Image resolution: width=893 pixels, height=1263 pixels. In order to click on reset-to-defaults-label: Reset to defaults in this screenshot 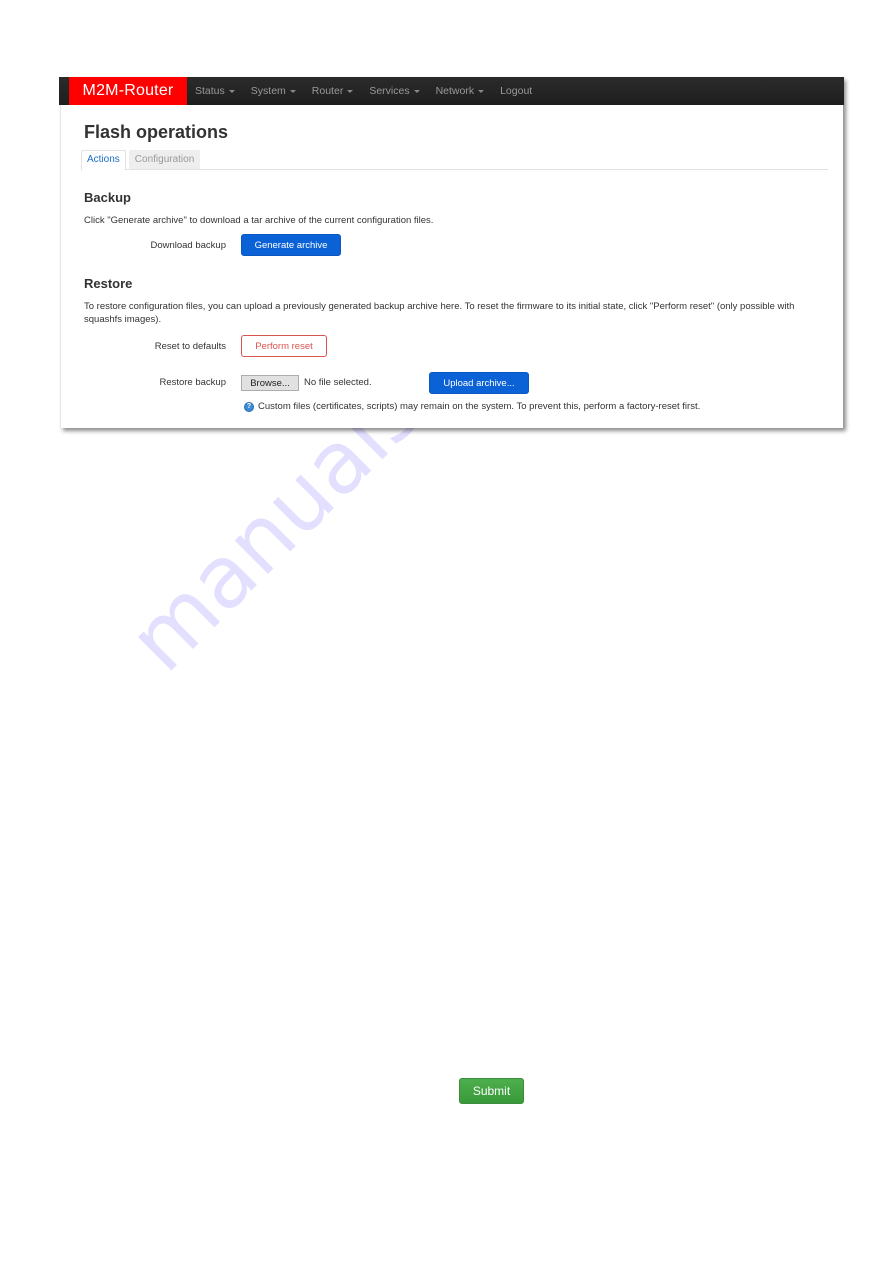, I will do `click(190, 346)`.